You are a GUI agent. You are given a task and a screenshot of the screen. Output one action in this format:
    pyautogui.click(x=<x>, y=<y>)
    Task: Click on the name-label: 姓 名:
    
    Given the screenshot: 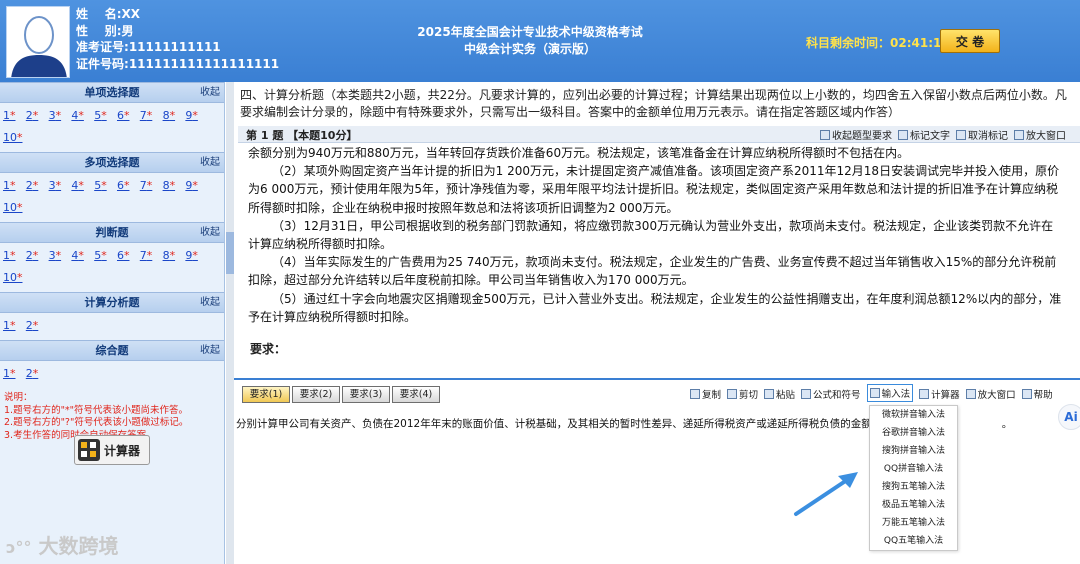 What is the action you would take?
    pyautogui.click(x=99, y=14)
    